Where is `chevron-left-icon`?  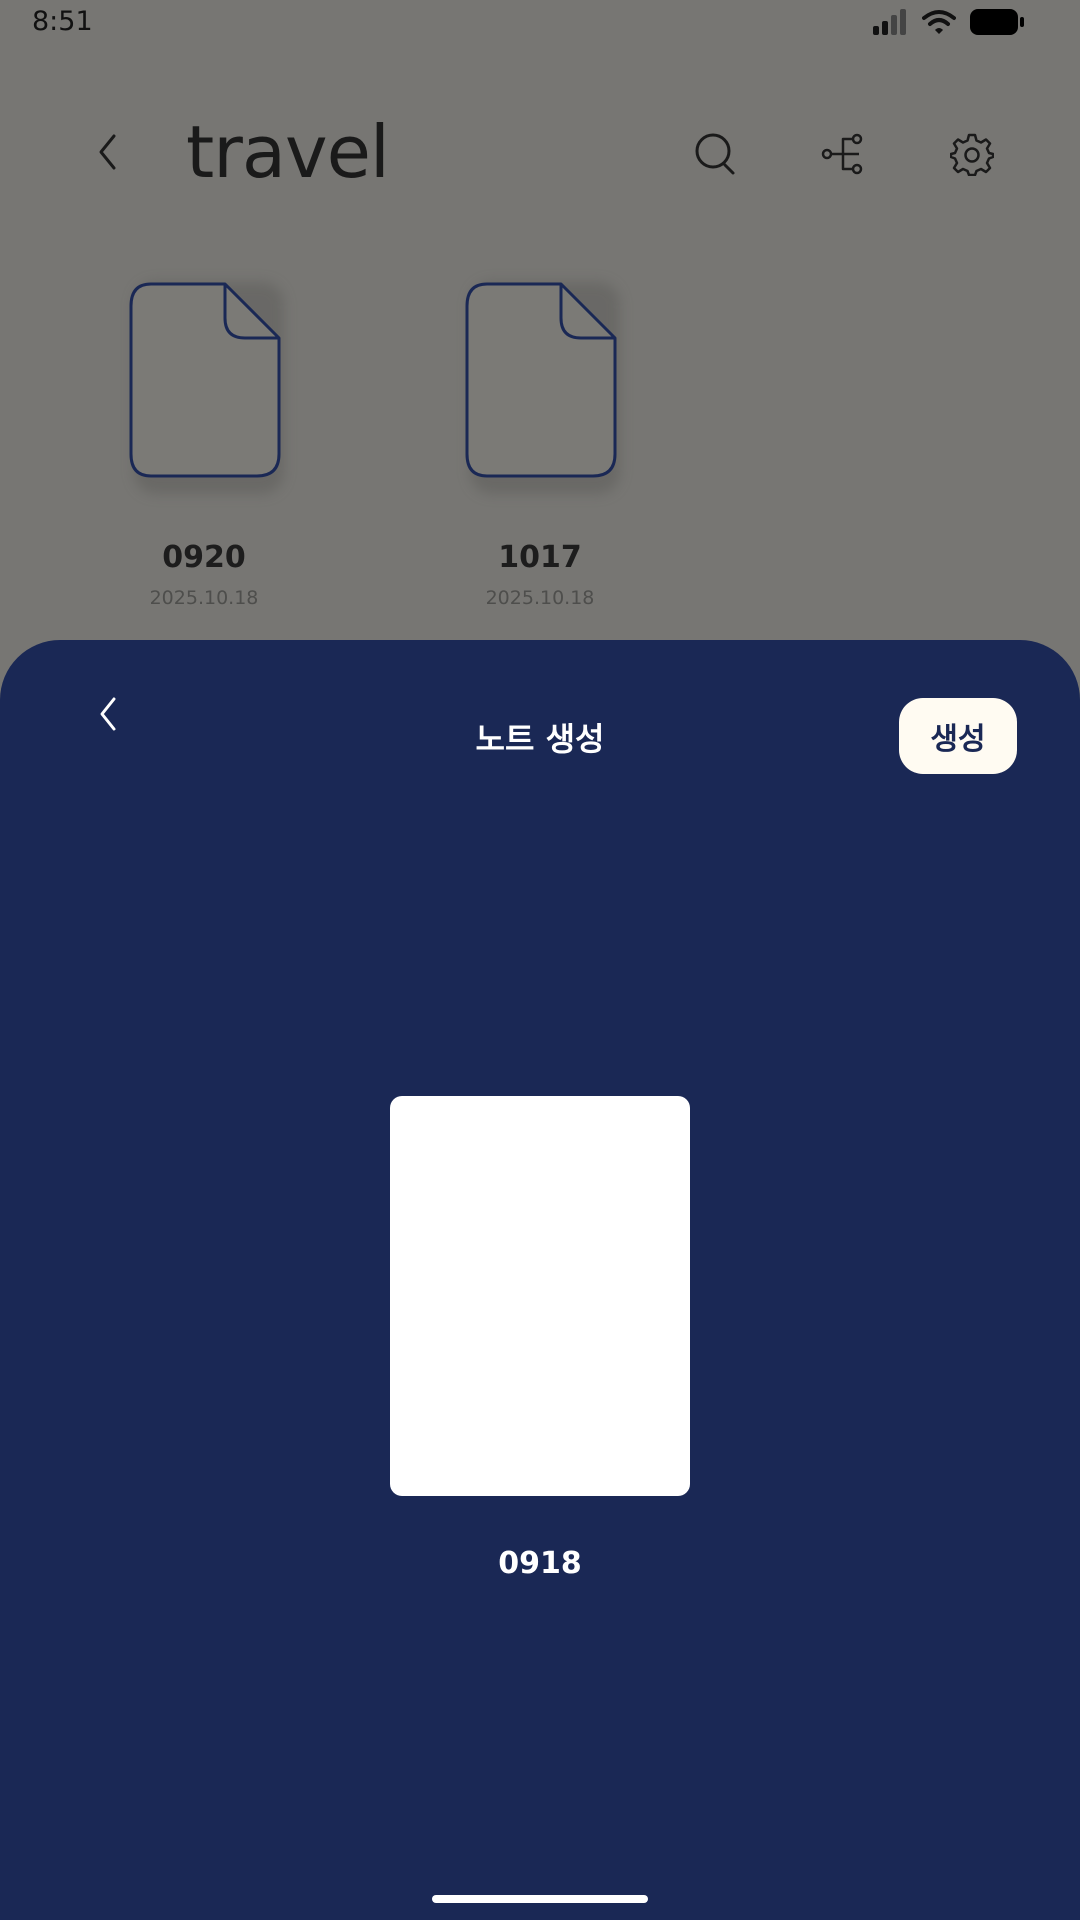 chevron-left-icon is located at coordinates (108, 154).